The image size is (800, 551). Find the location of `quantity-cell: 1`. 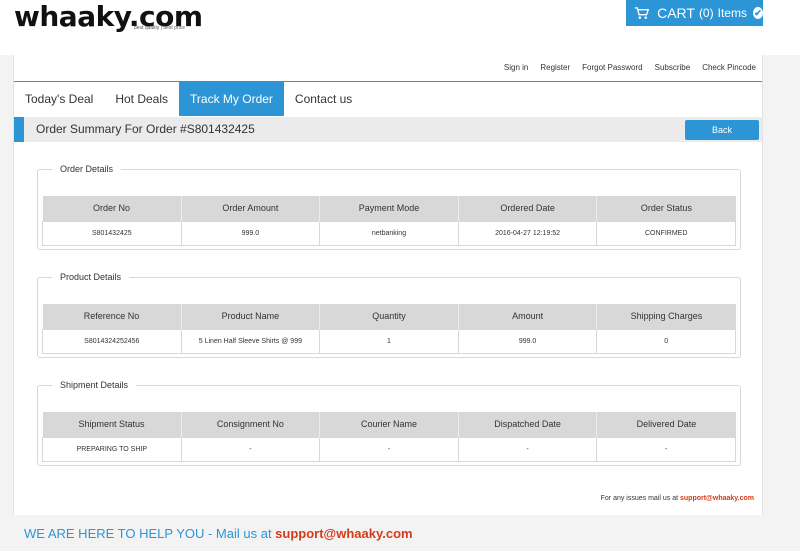

quantity-cell: 1 is located at coordinates (389, 341).